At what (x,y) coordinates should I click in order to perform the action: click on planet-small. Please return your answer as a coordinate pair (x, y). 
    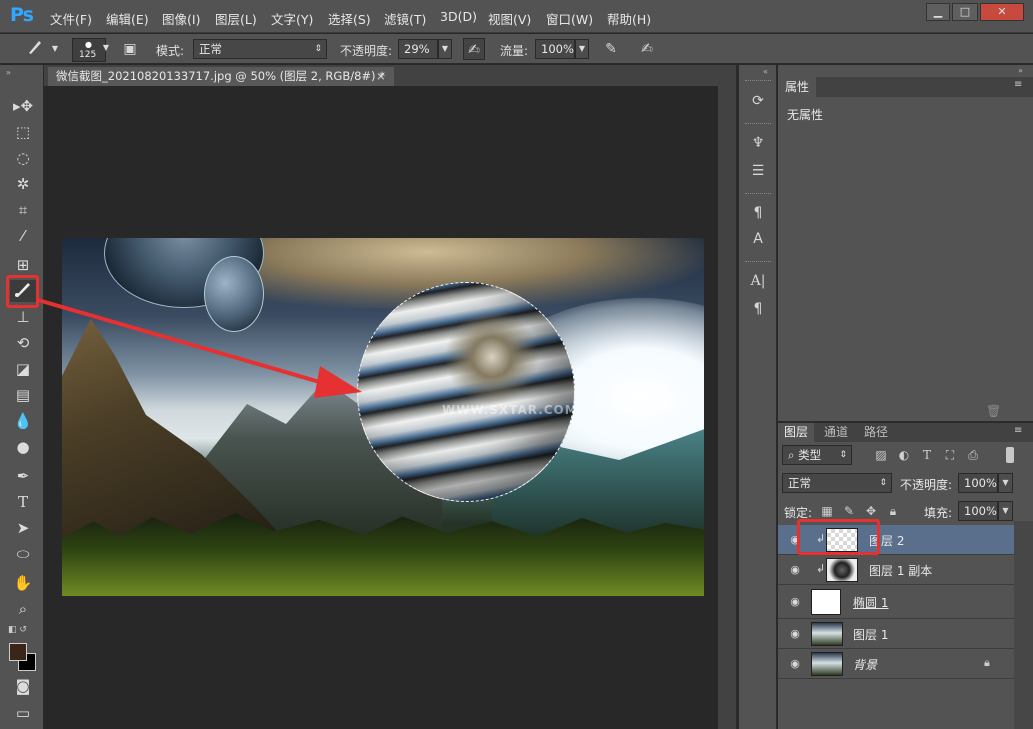
    Looking at the image, I should click on (234, 294).